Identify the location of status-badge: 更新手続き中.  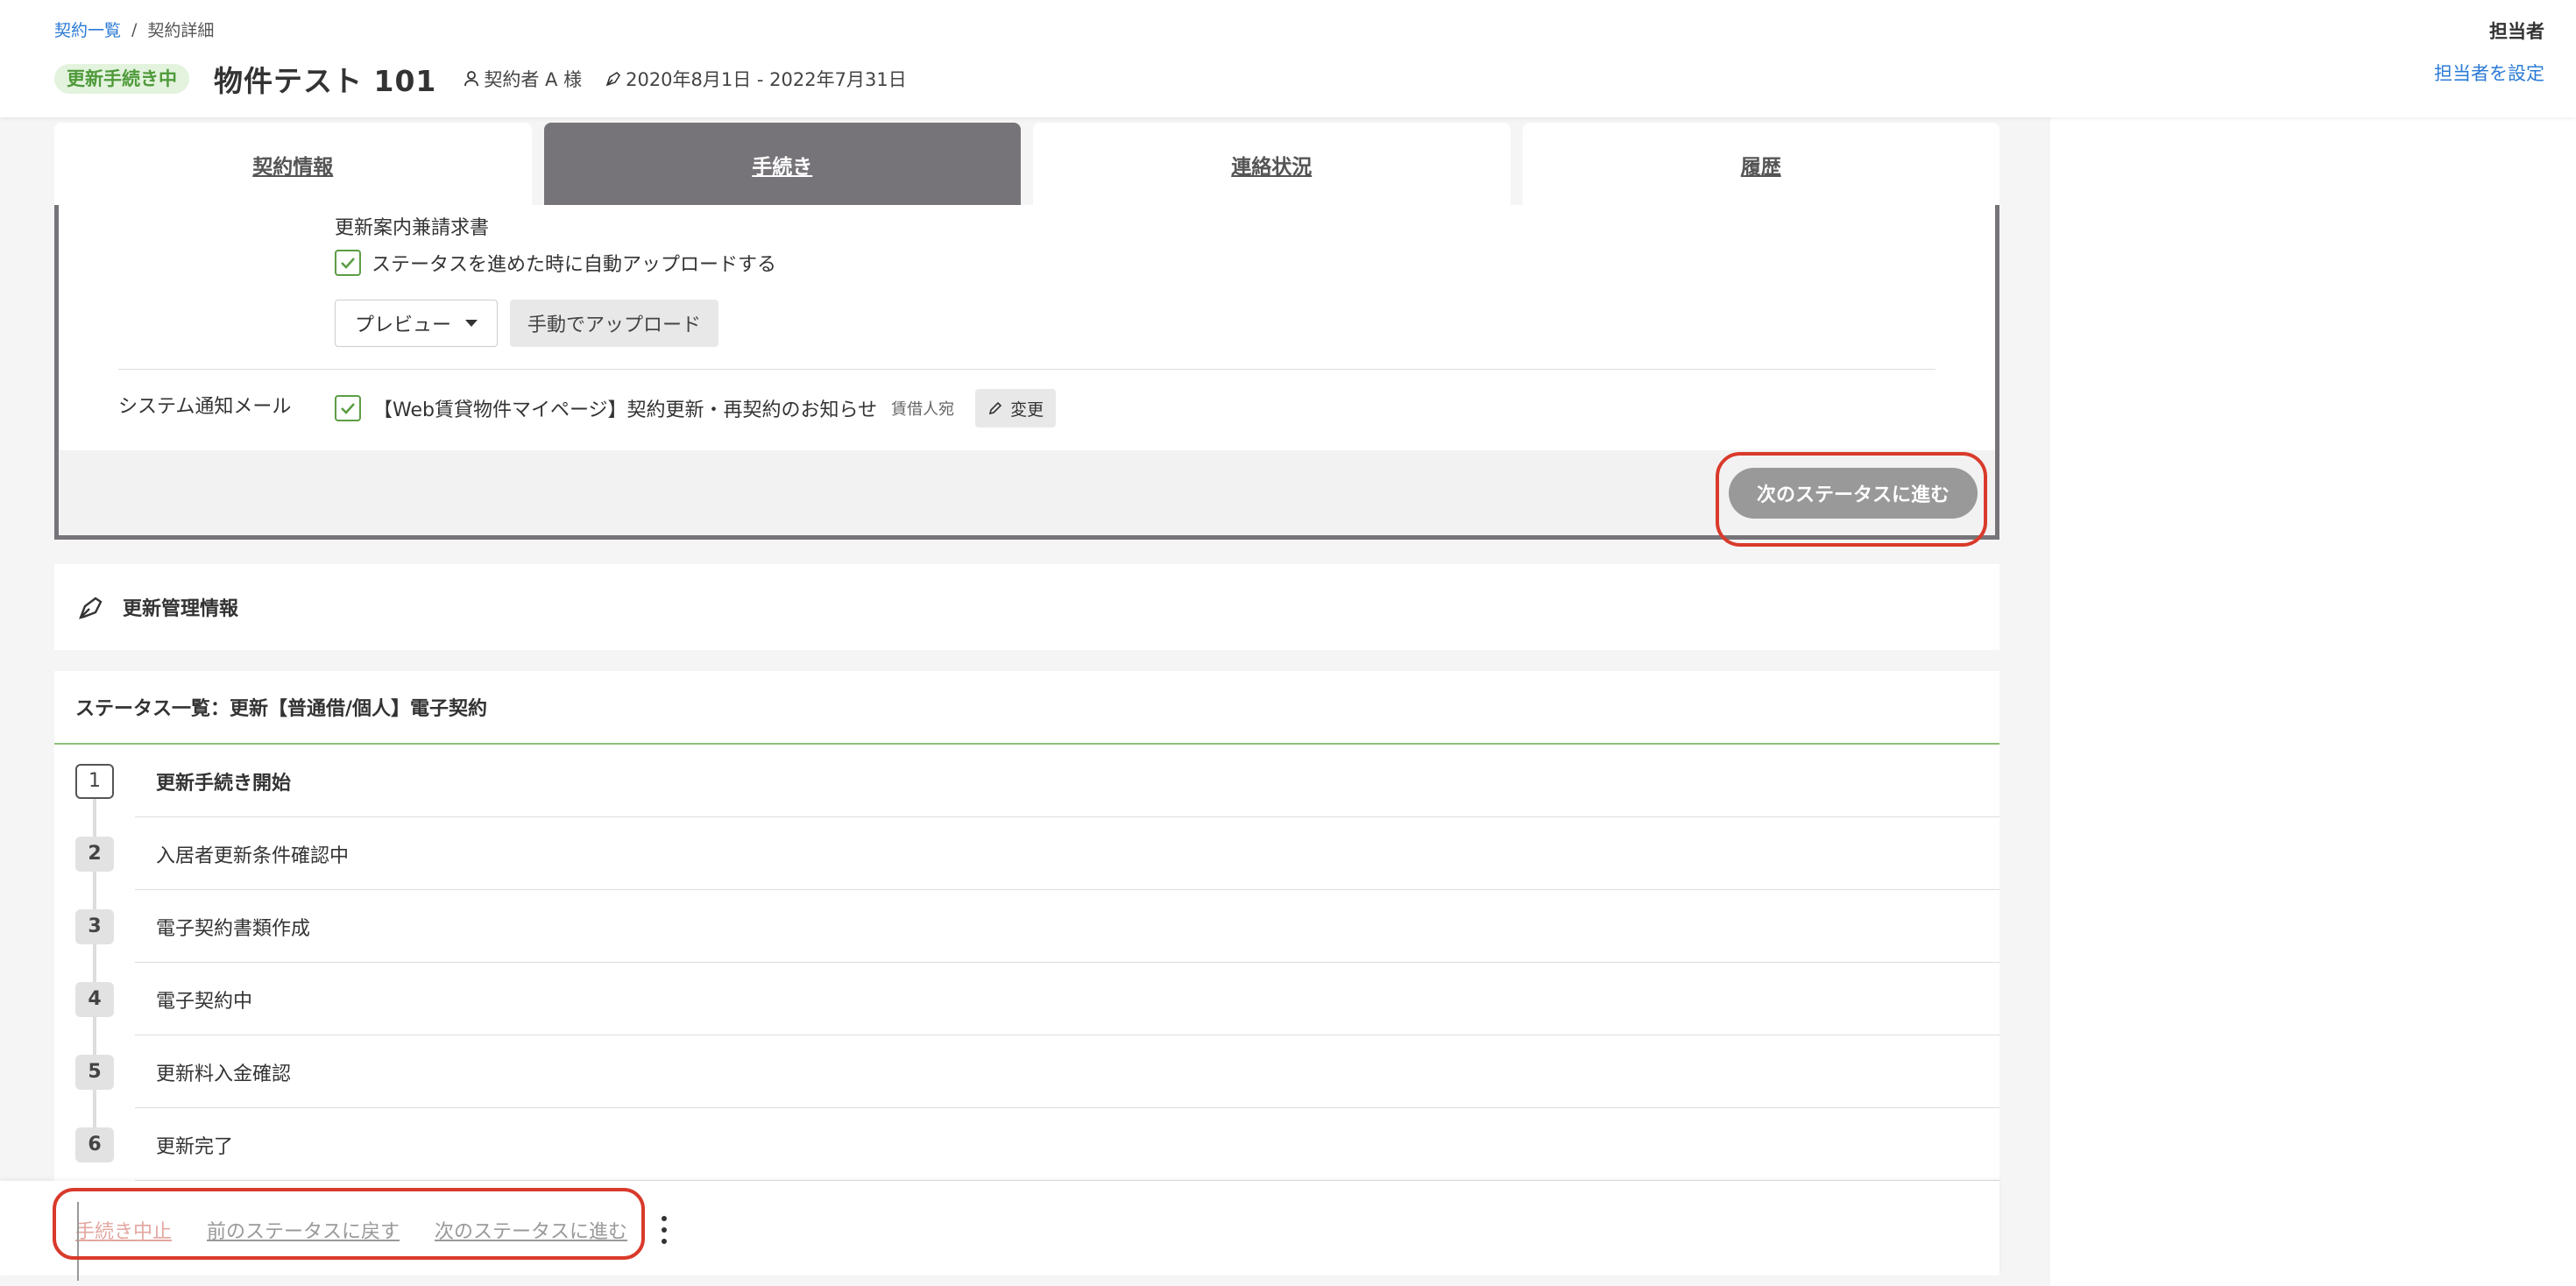
(121, 79).